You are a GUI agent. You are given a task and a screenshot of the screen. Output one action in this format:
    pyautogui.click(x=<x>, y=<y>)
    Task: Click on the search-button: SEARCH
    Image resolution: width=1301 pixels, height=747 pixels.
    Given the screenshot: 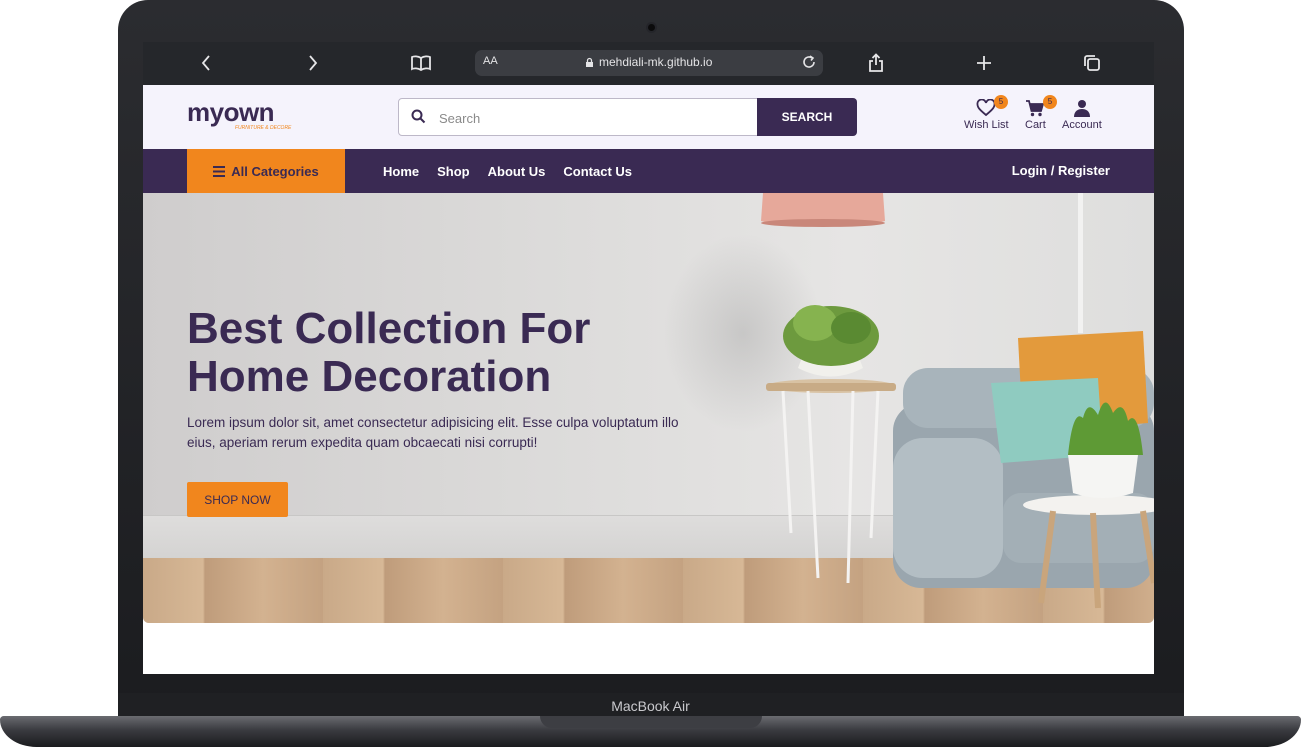 What is the action you would take?
    pyautogui.click(x=807, y=117)
    